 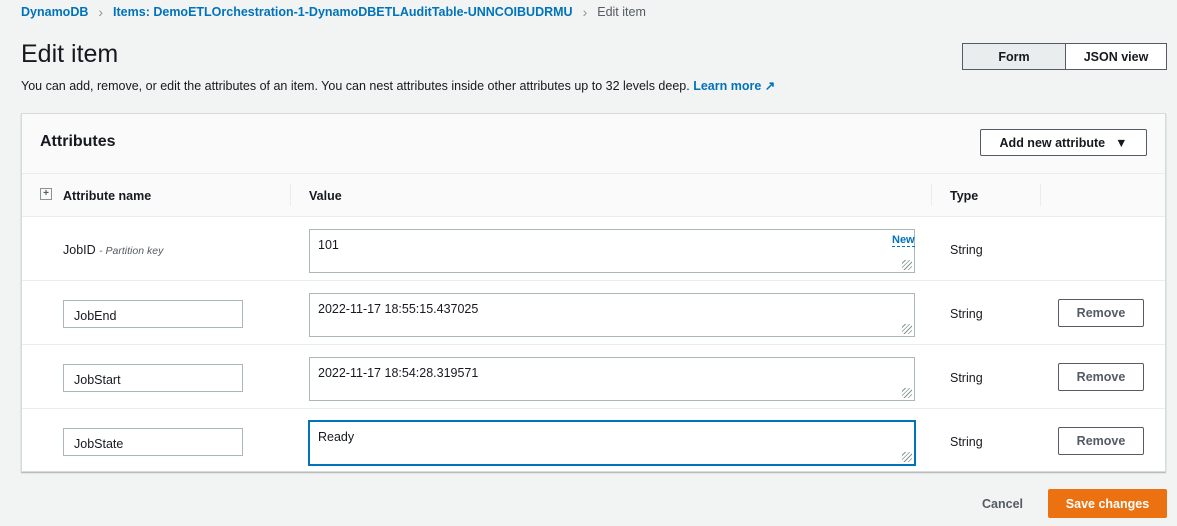 What do you see at coordinates (153, 378) in the screenshot?
I see `attribute-name-input: JobStart` at bounding box center [153, 378].